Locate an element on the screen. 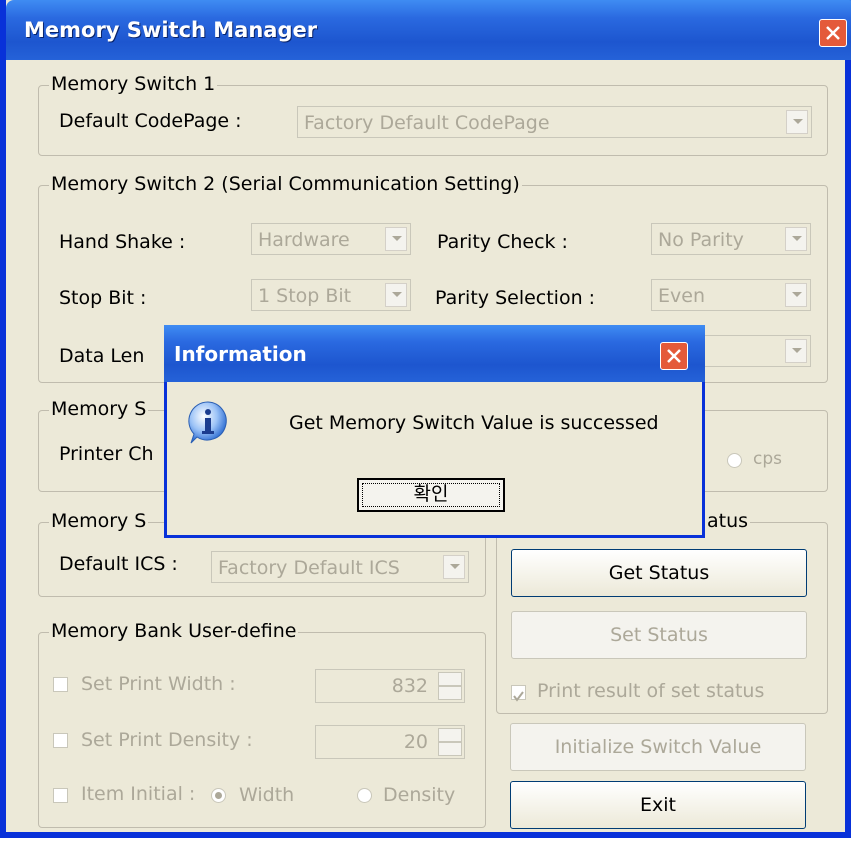 The height and width of the screenshot is (853, 851). group-title: Memory Switch 1 is located at coordinates (133, 84).